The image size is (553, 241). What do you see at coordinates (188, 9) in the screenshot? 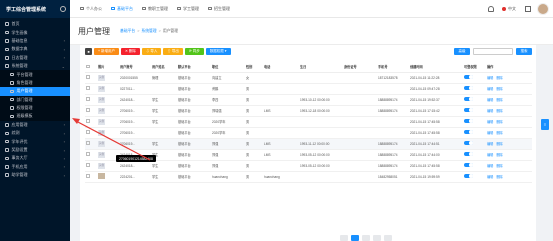
I see `top-nav-item: 学工管理` at bounding box center [188, 9].